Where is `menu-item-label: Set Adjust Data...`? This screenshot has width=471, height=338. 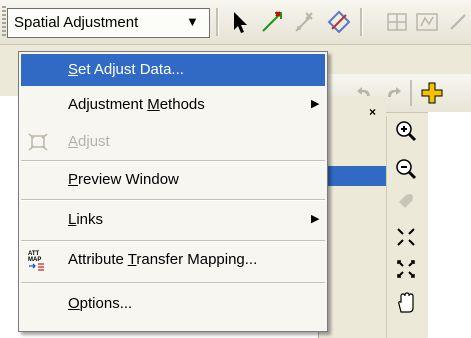
menu-item-label: Set Adjust Data... is located at coordinates (126, 69).